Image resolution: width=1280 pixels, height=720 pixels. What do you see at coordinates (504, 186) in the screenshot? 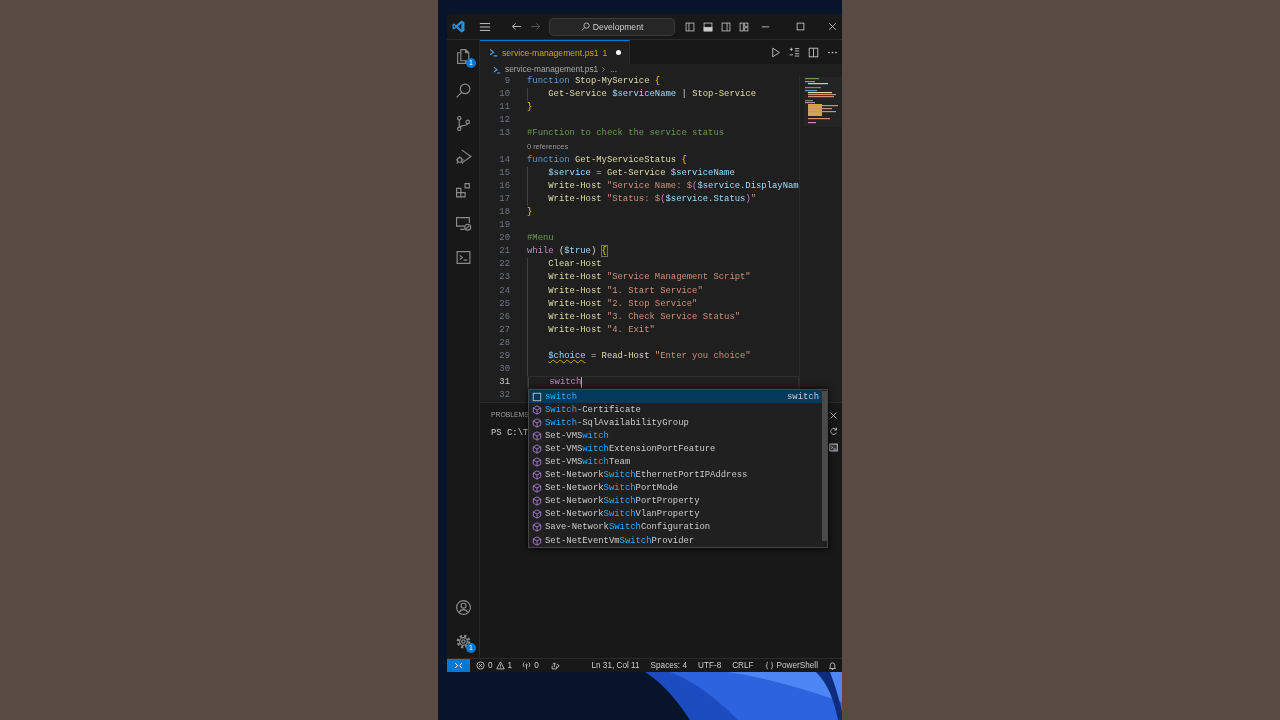
I see `line-number: 16` at bounding box center [504, 186].